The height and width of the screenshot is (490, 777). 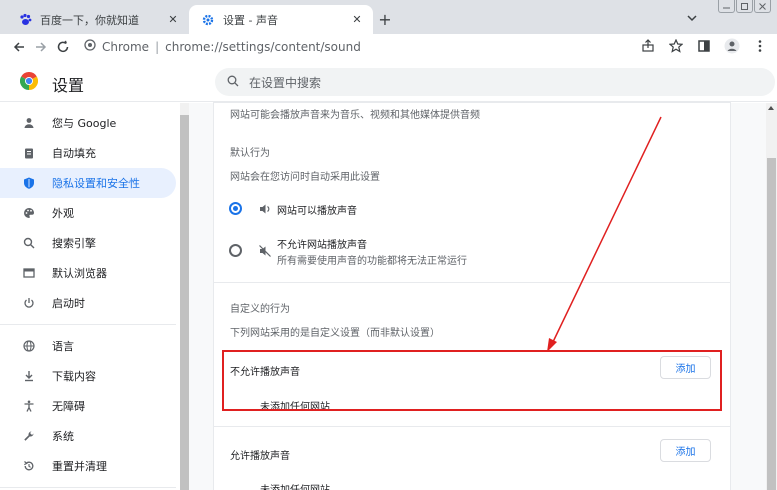 I want to click on sidebar-item-label: 重置并清理, so click(x=79, y=466).